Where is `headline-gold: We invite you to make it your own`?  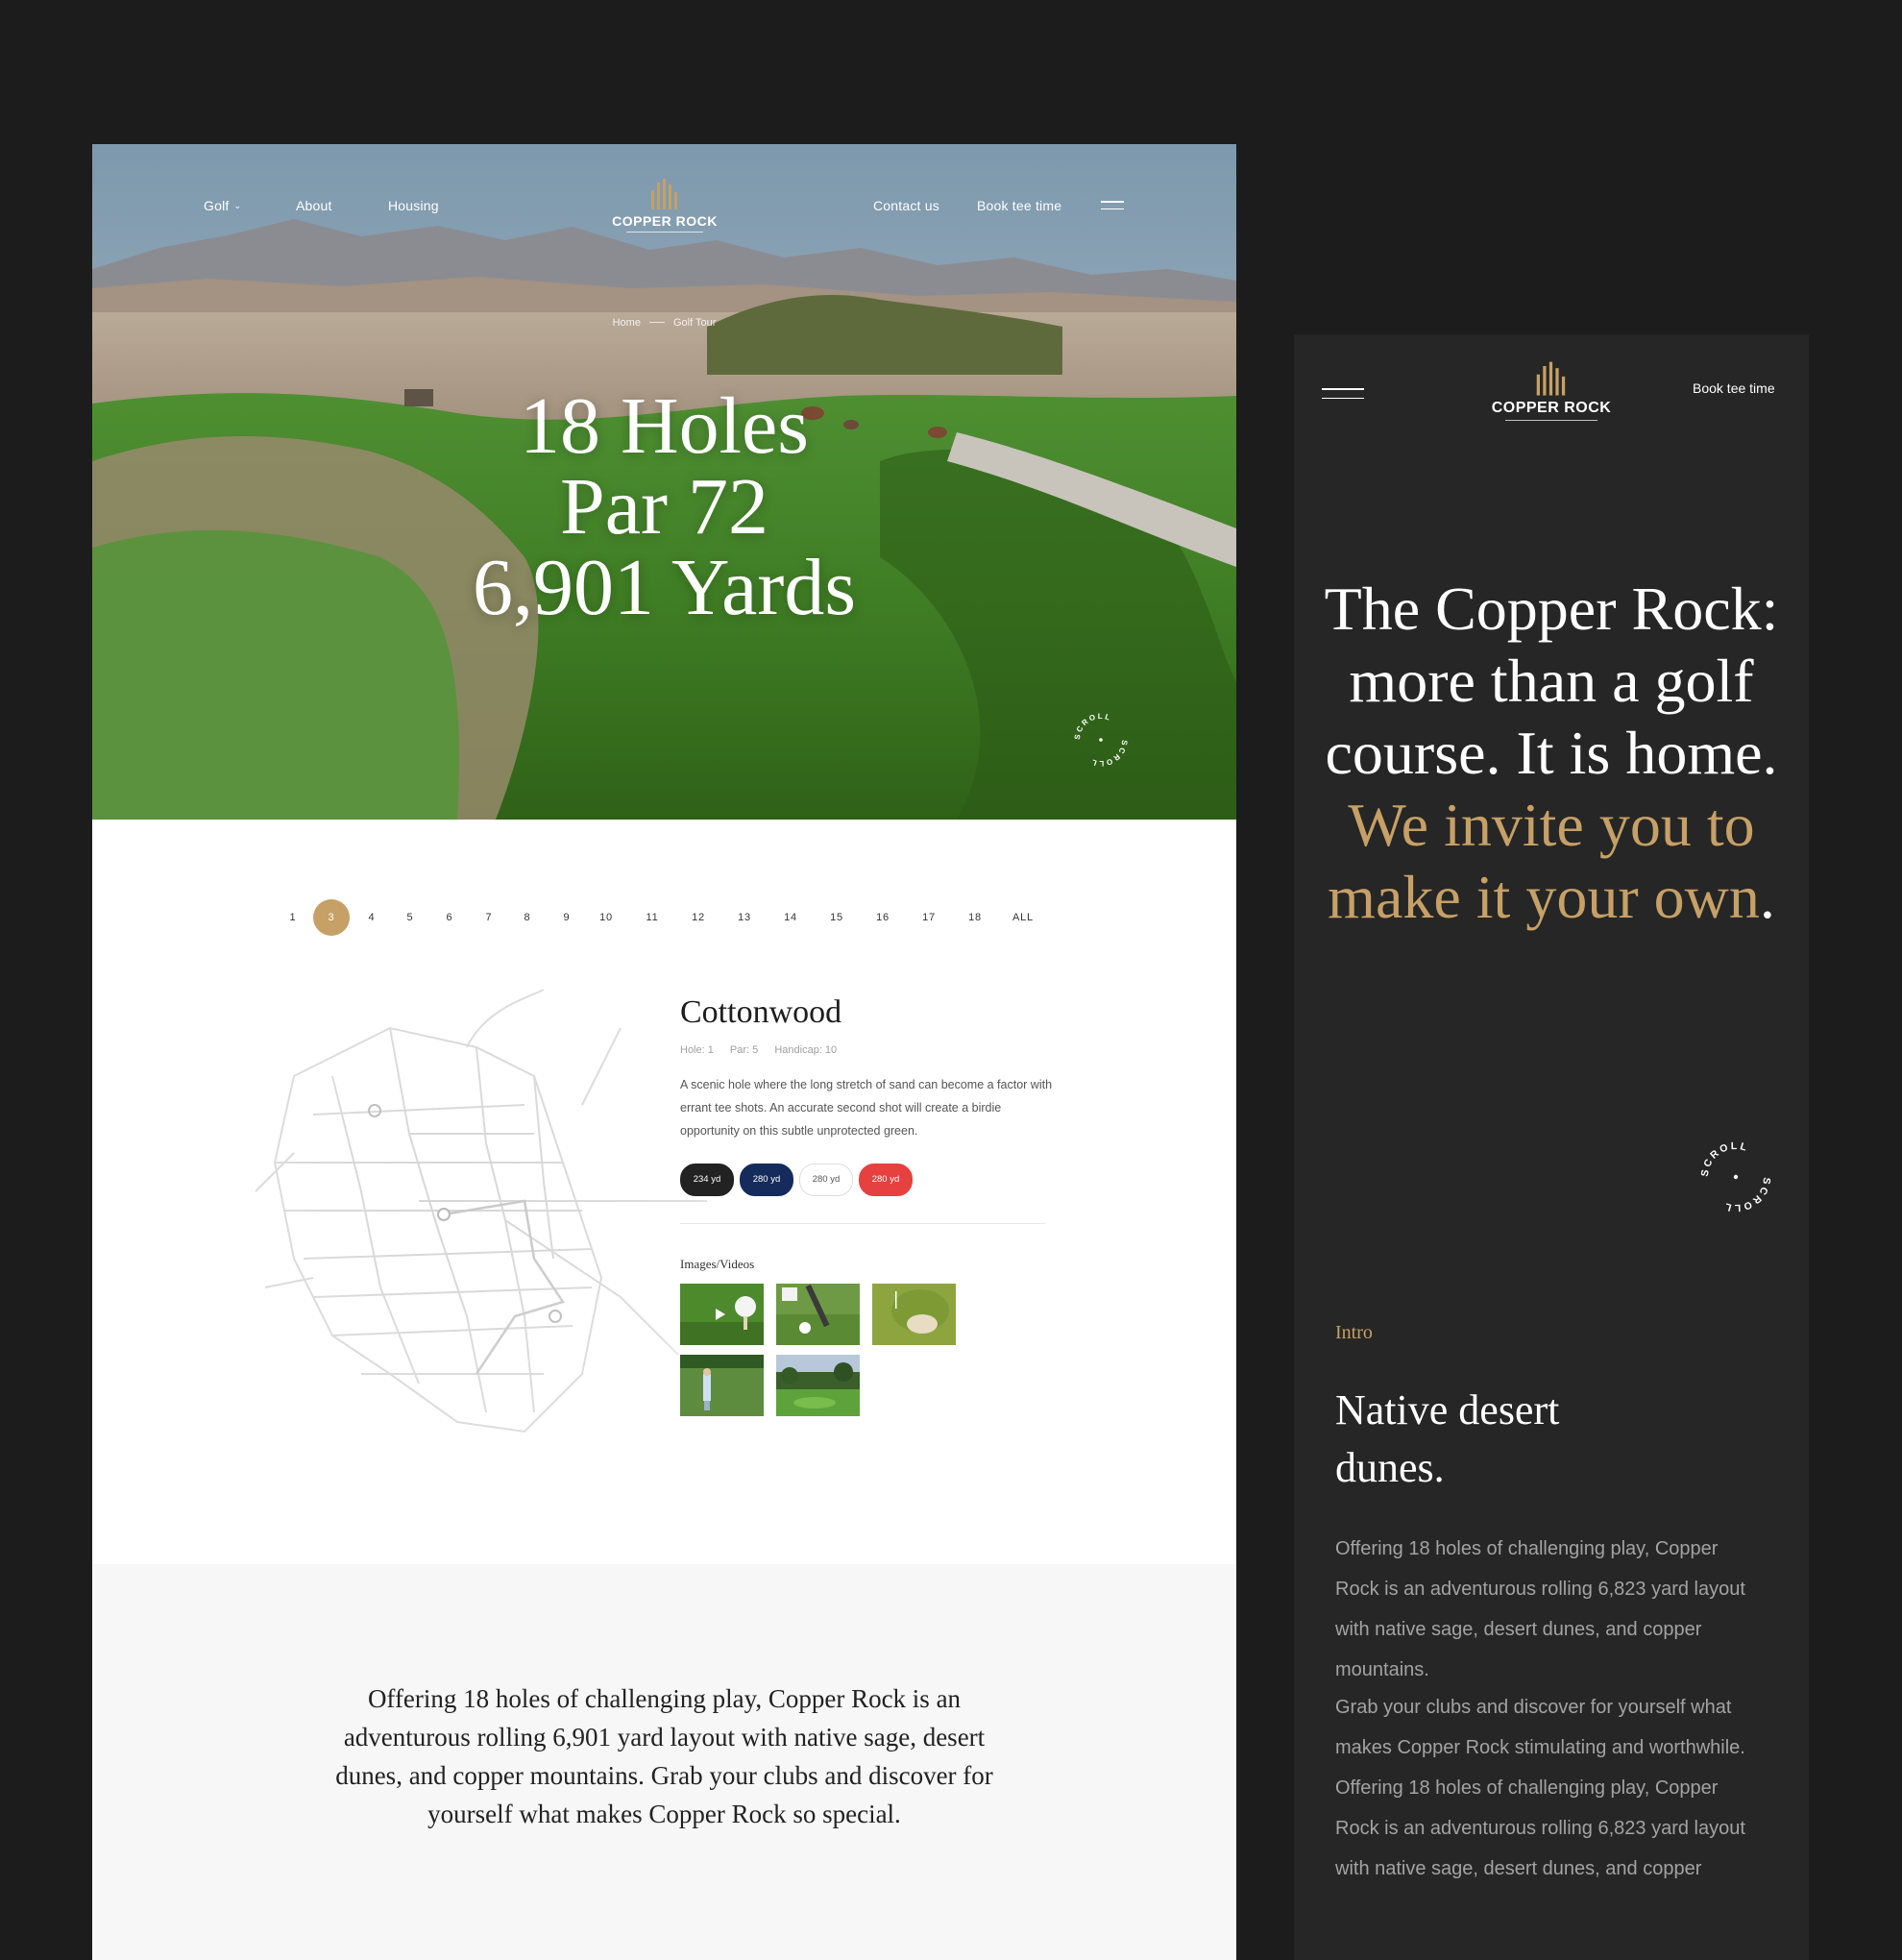 headline-gold: We invite you to make it your own is located at coordinates (1544, 861).